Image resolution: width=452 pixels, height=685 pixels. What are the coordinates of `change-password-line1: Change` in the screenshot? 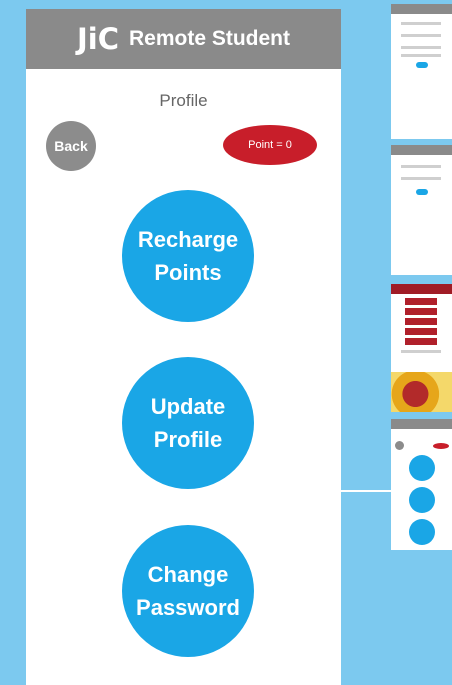 It's located at (188, 574).